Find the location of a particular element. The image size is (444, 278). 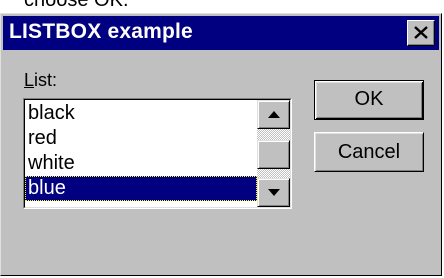

background-text: choose OK. is located at coordinates (76, 5).